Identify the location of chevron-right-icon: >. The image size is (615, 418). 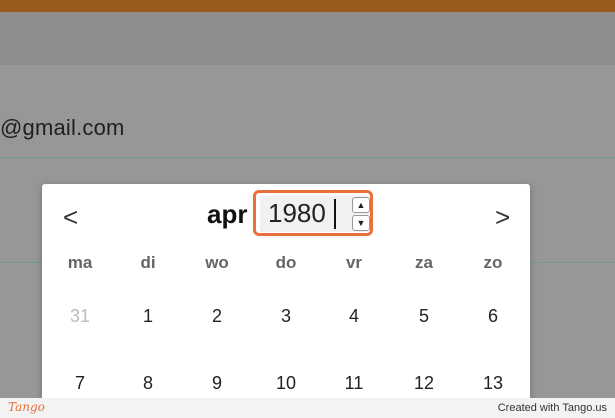
(503, 217).